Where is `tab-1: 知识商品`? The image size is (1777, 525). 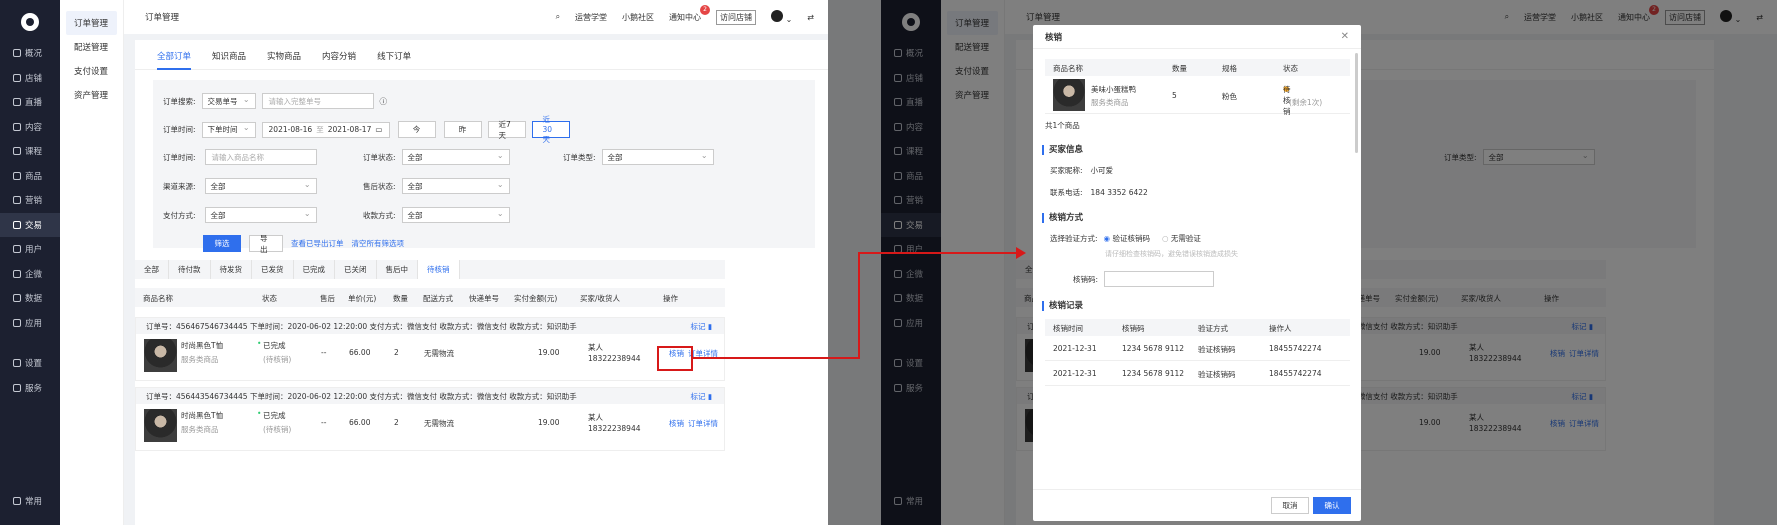
tab-1: 知识商品 is located at coordinates (229, 60).